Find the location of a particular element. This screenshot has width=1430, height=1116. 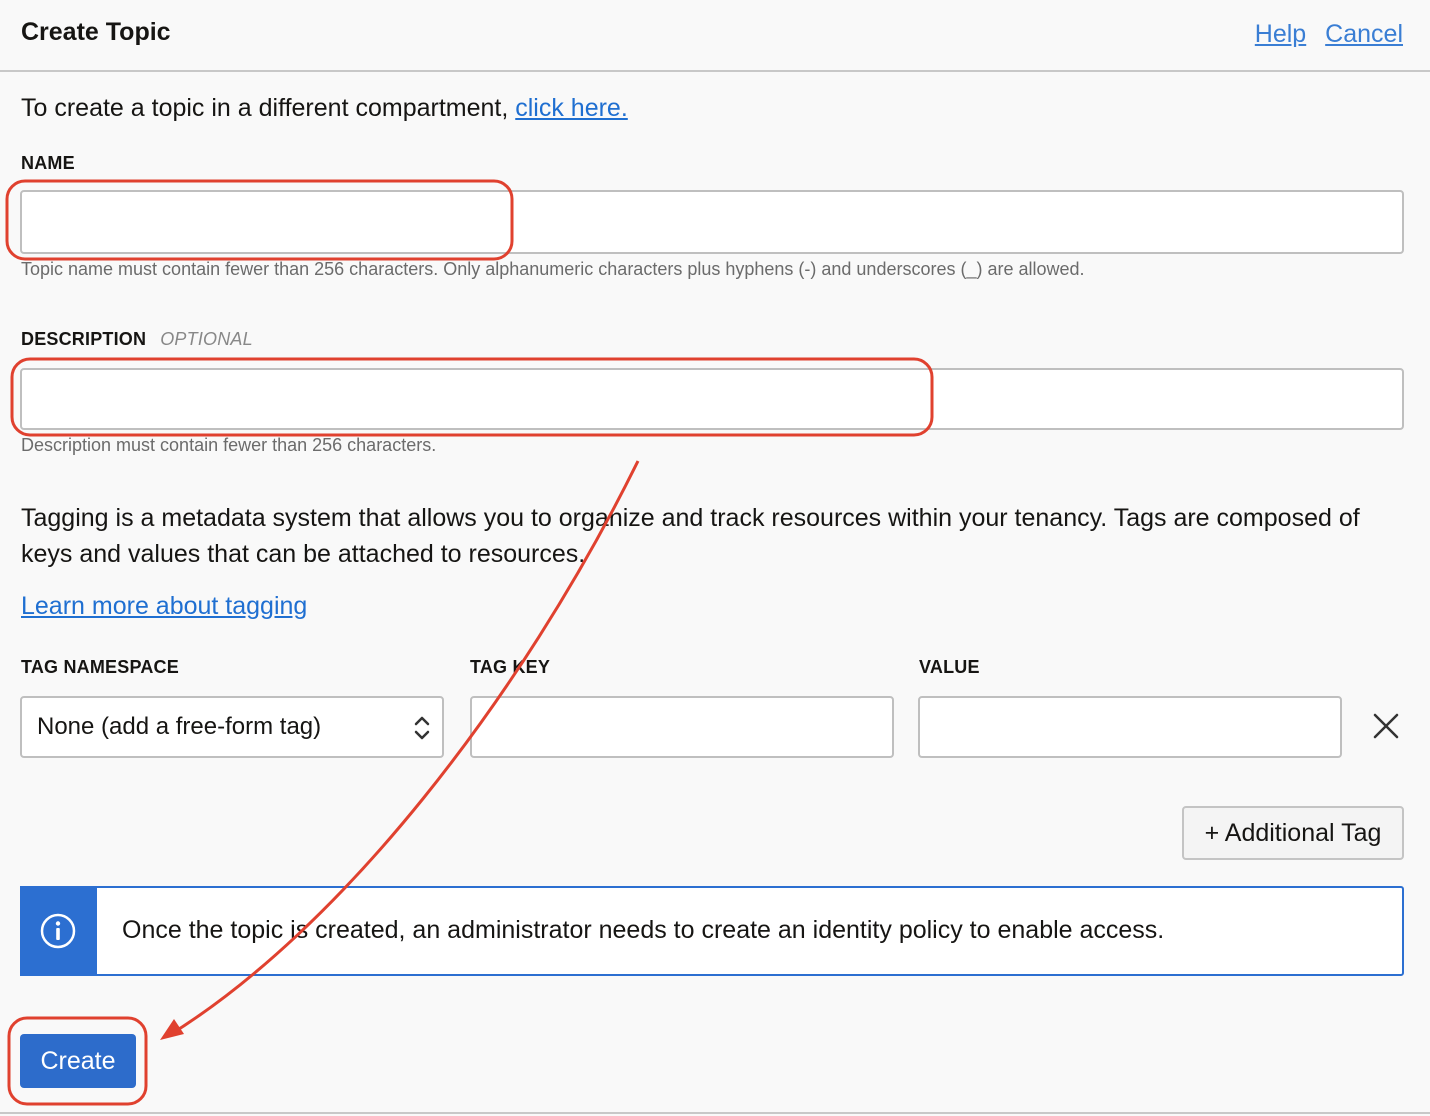

remove-tag-close-icon is located at coordinates (1386, 726).